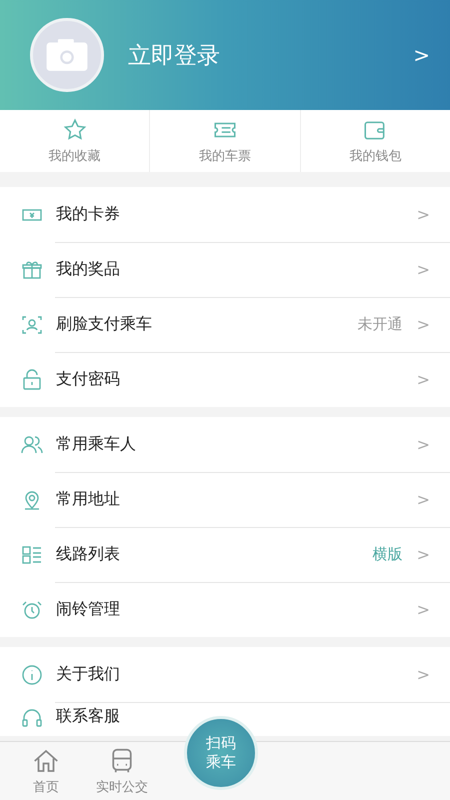  I want to click on menu-item: 常用乘车人 >, so click(225, 444).